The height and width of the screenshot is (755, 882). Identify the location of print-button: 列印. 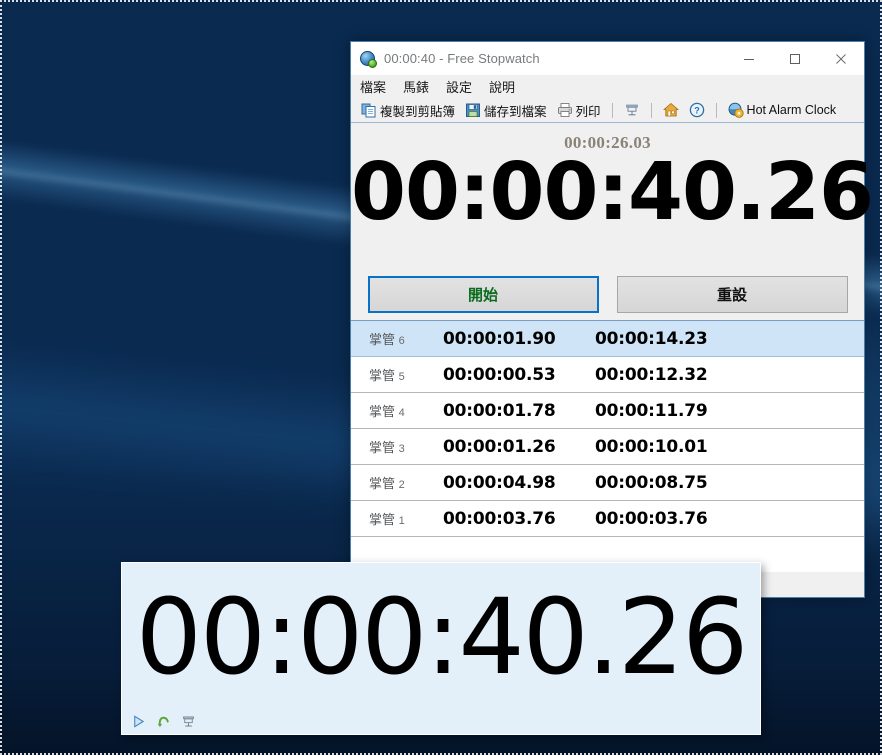
(579, 110).